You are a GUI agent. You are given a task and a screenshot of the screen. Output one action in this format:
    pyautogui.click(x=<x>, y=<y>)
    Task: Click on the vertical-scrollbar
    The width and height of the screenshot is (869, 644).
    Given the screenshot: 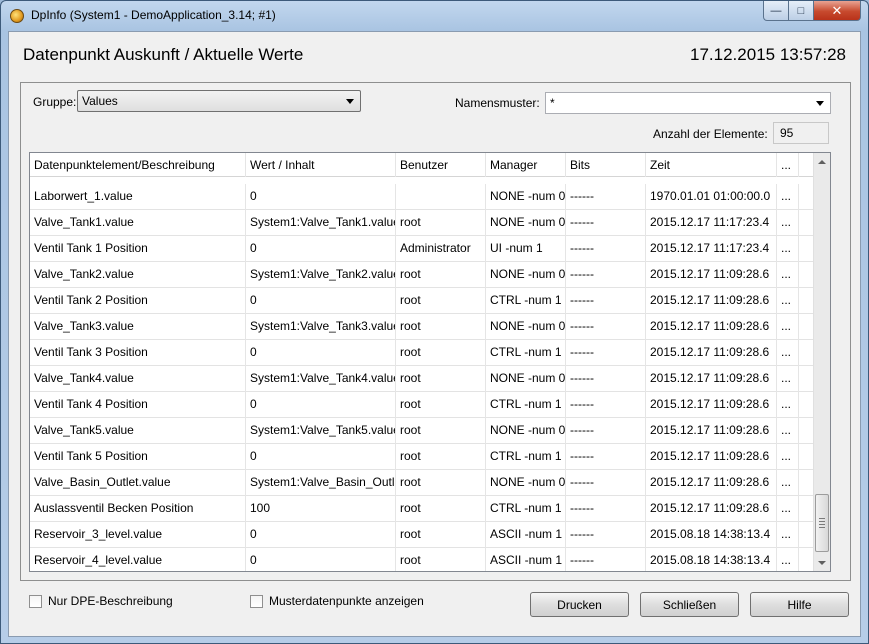 What is the action you would take?
    pyautogui.click(x=821, y=362)
    